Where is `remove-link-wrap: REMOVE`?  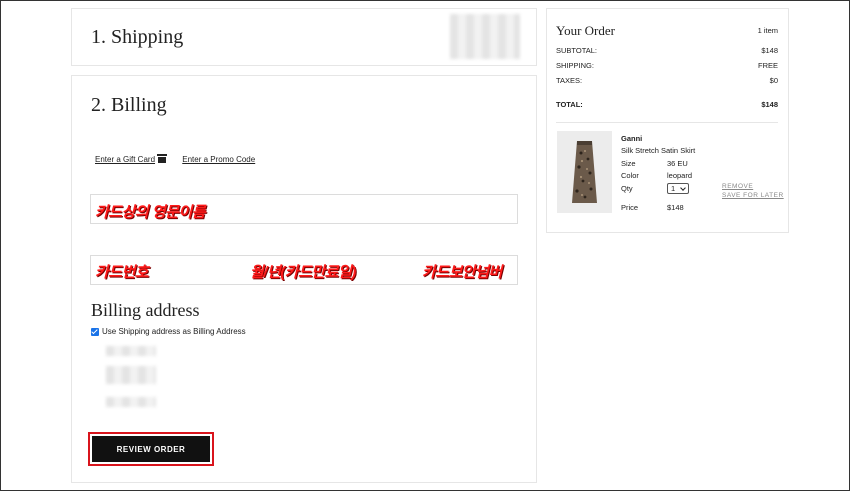
remove-link-wrap: REMOVE is located at coordinates (737, 186).